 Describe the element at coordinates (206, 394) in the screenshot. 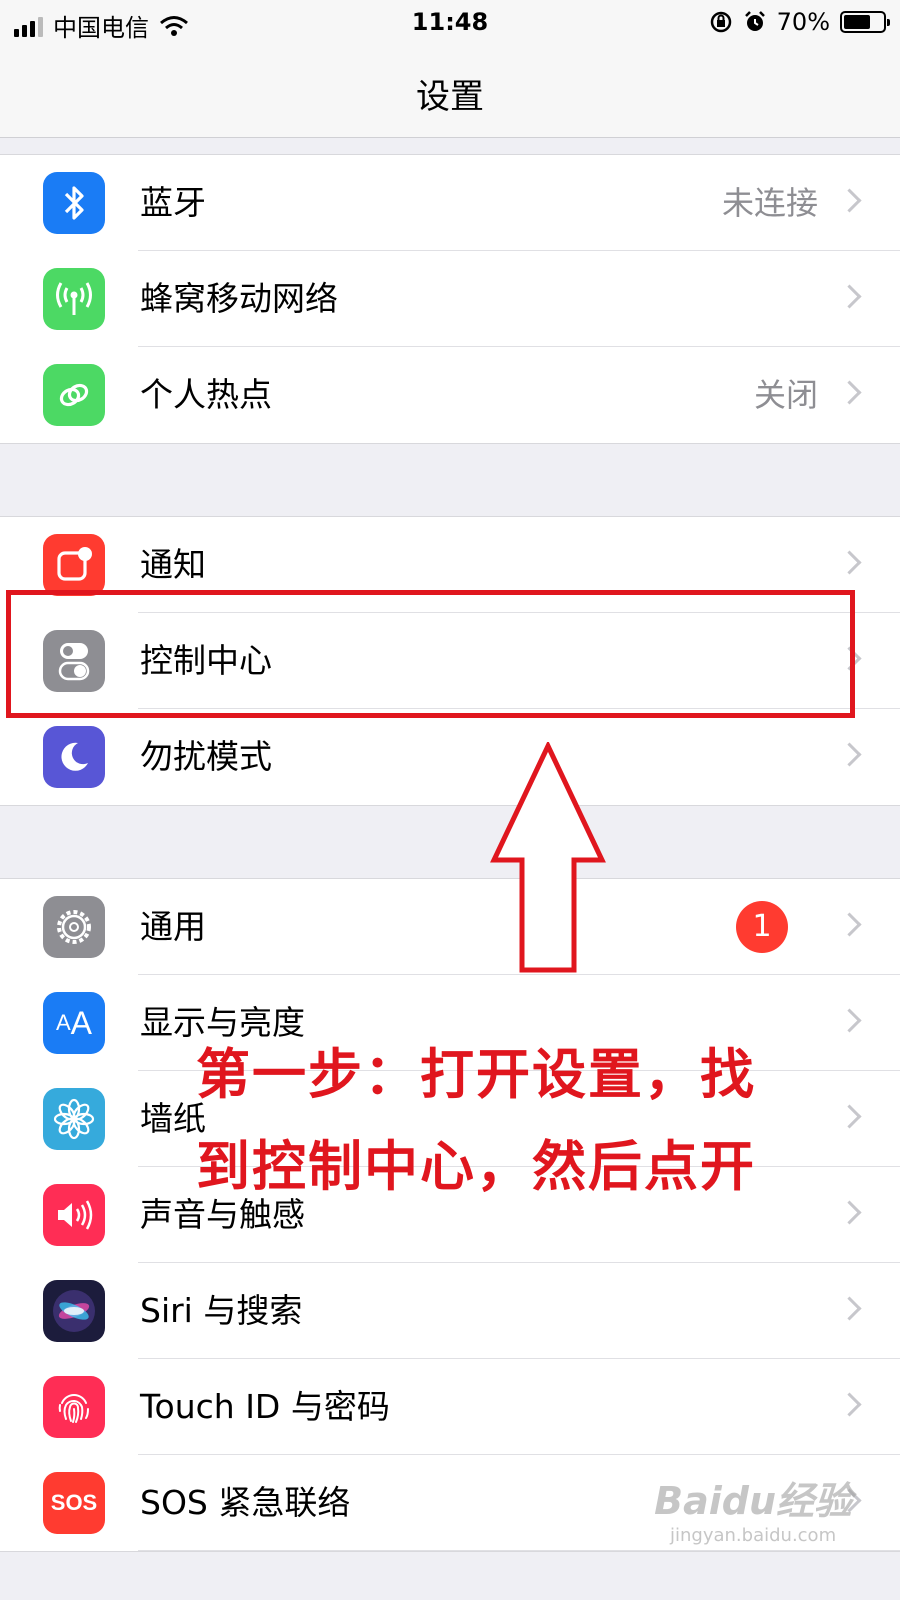

I see `row-label: 个人热点` at that location.